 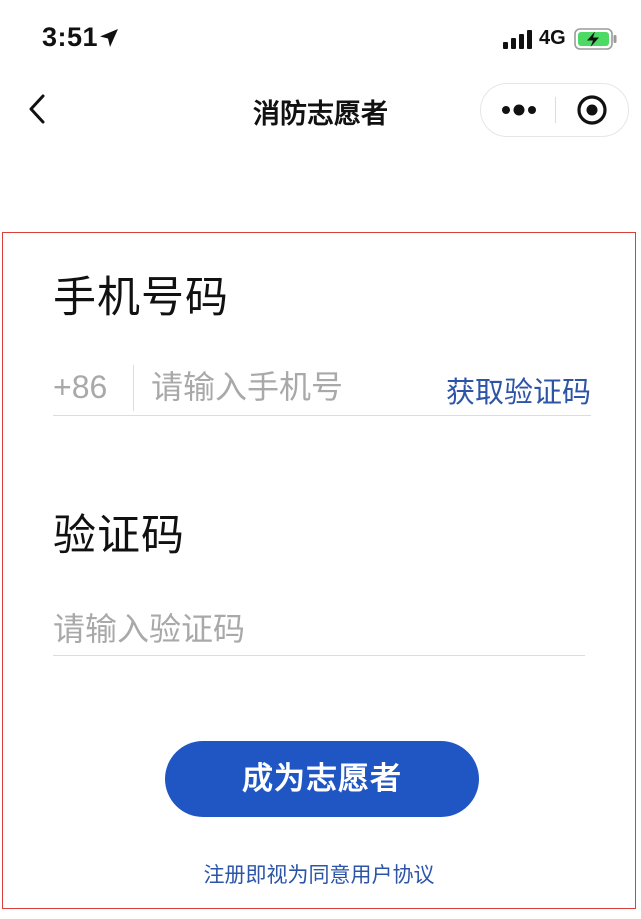 I want to click on location-arrow-icon, so click(x=109, y=38).